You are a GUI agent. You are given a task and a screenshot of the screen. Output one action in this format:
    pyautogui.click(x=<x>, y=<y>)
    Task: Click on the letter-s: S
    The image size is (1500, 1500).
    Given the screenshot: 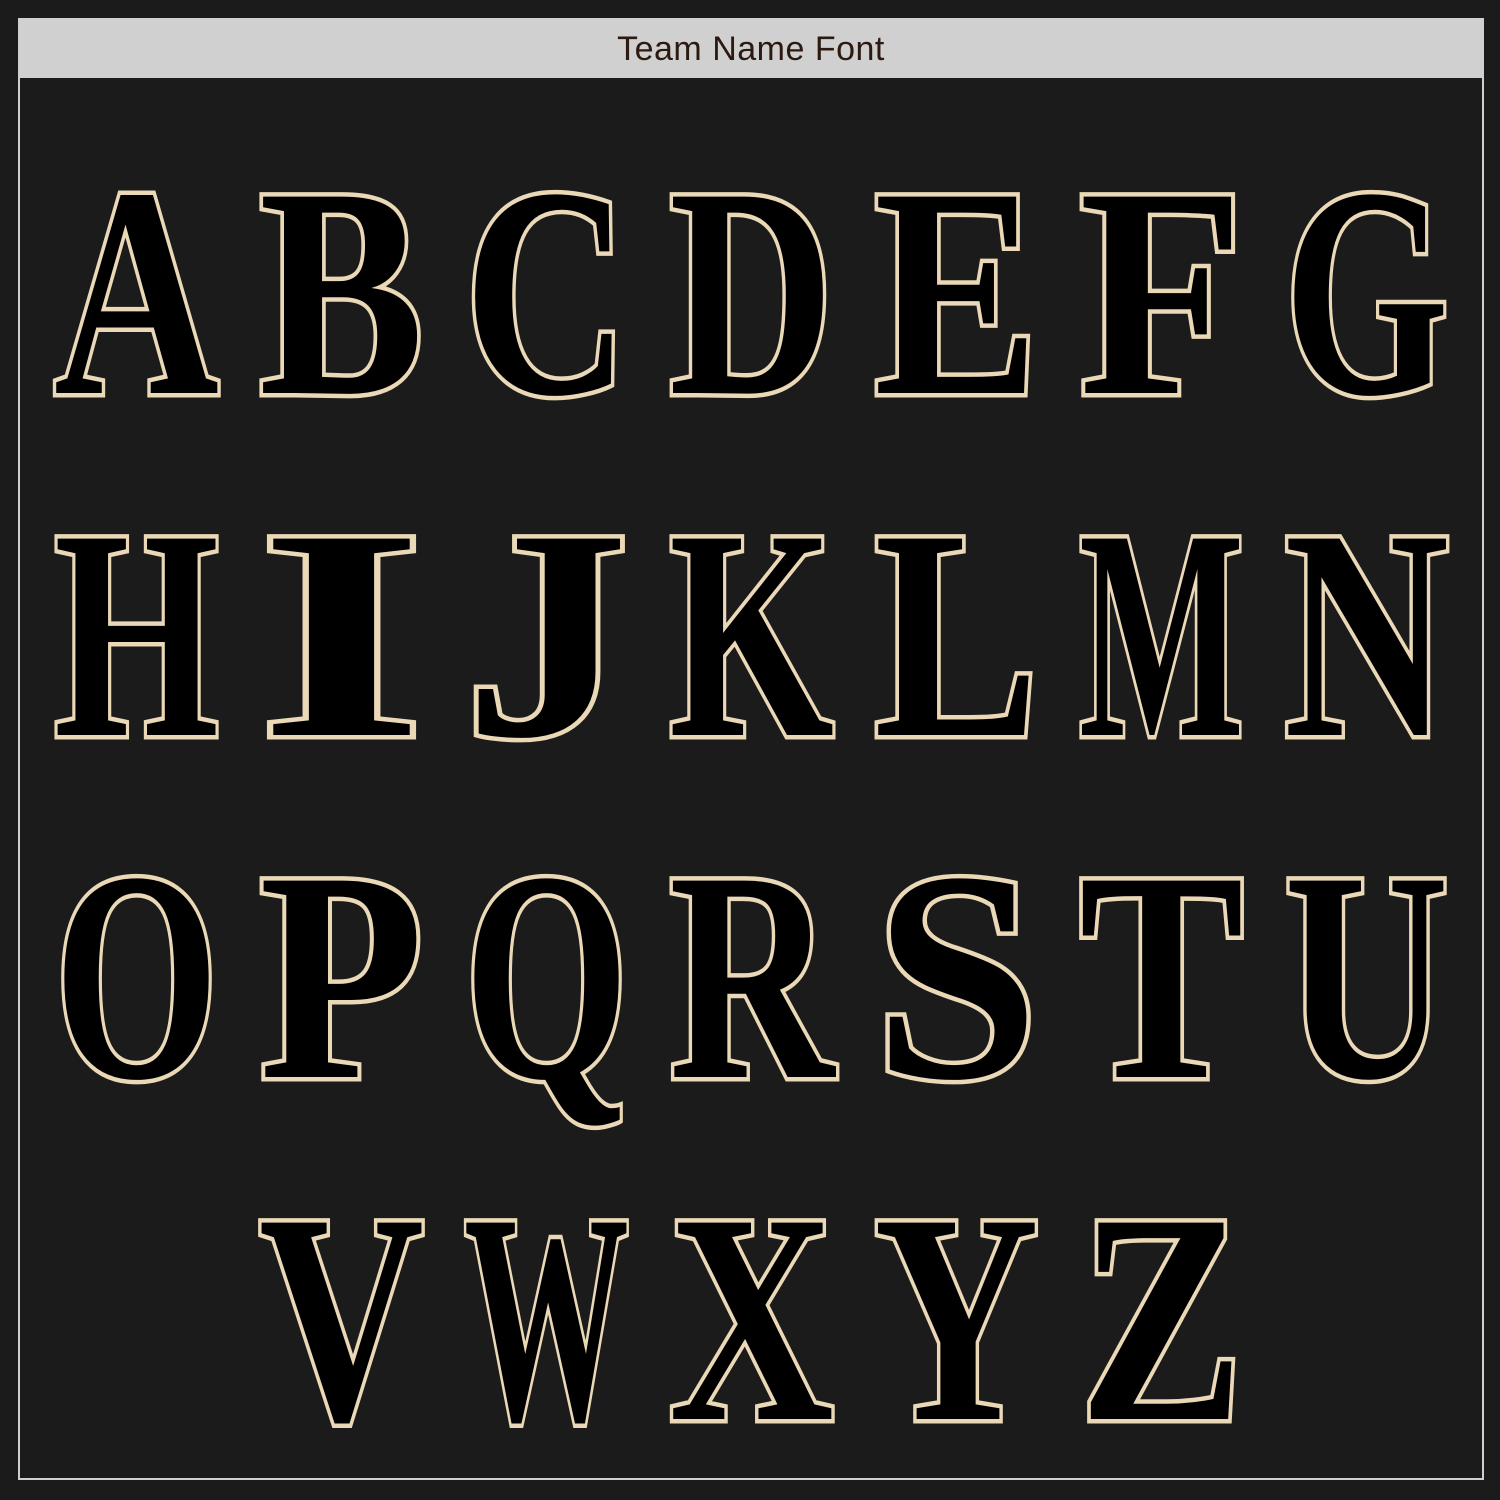 What is the action you would take?
    pyautogui.click(x=956, y=976)
    